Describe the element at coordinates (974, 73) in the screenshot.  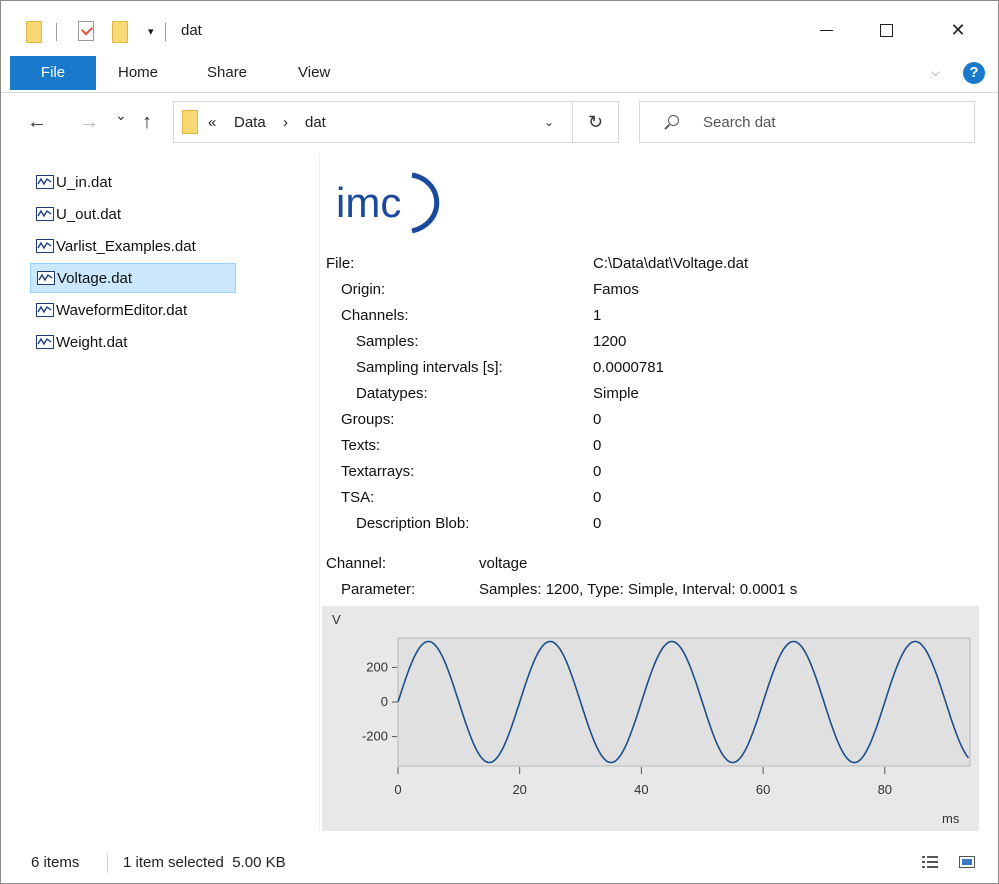
I see `help-icon: ?` at that location.